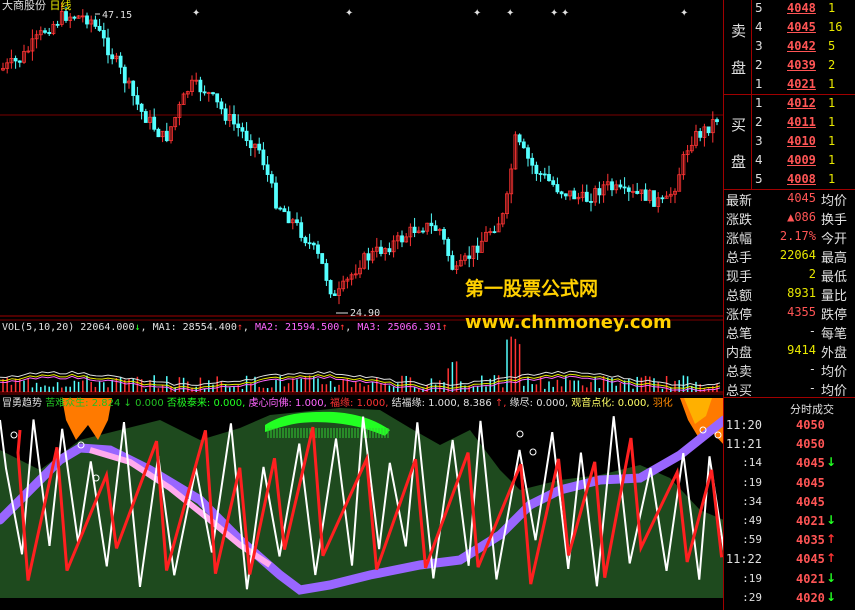 The image size is (855, 610). I want to click on quote-label-right: 最高, so click(834, 258).